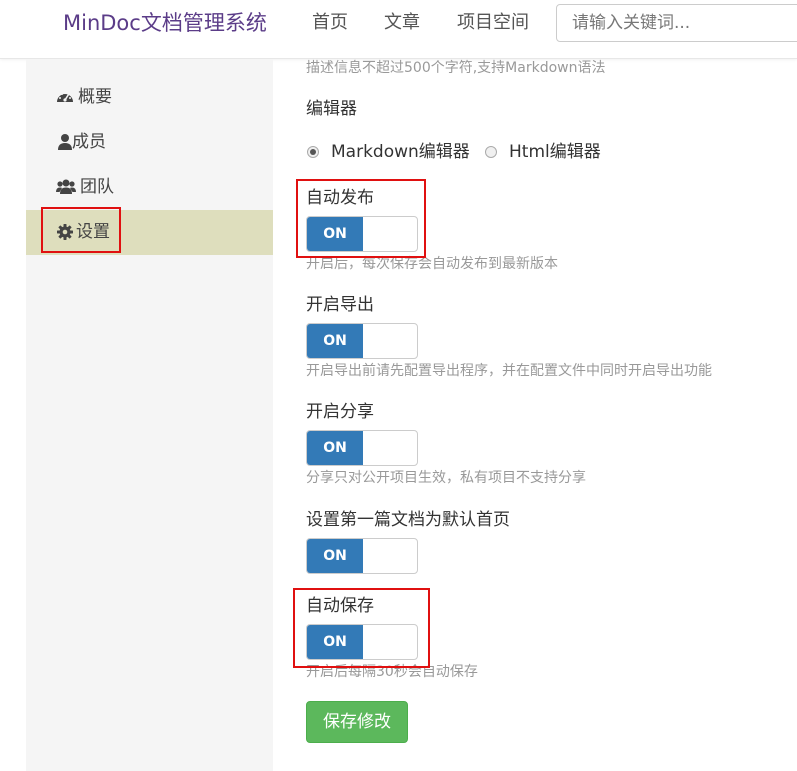  I want to click on editor-option-markdown-label: Markdown编辑器, so click(400, 152).